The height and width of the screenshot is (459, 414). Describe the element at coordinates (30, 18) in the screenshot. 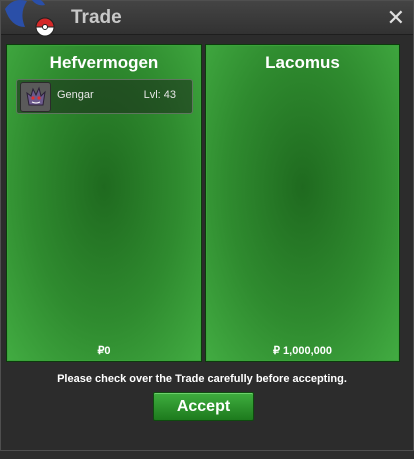

I see `pokeball-logo-icon` at that location.